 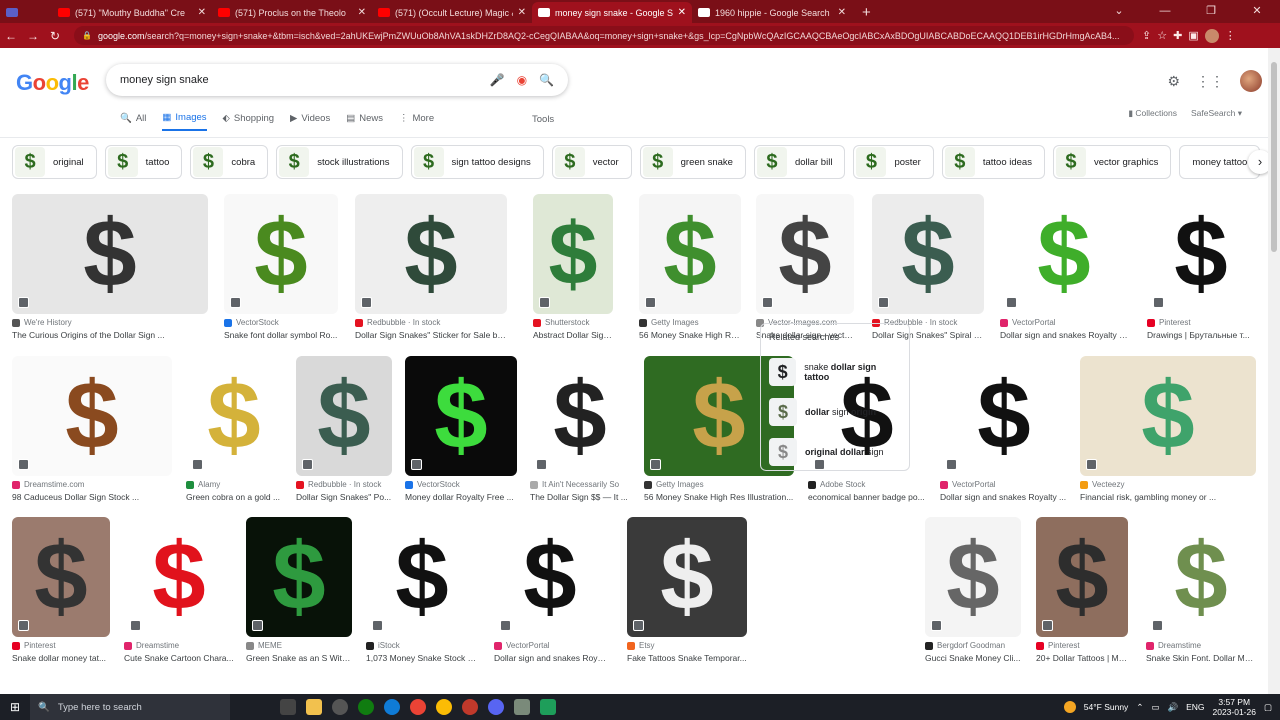 What do you see at coordinates (993, 162) in the screenshot?
I see `chip-tattoo-ideas: $ tattoo ideas` at bounding box center [993, 162].